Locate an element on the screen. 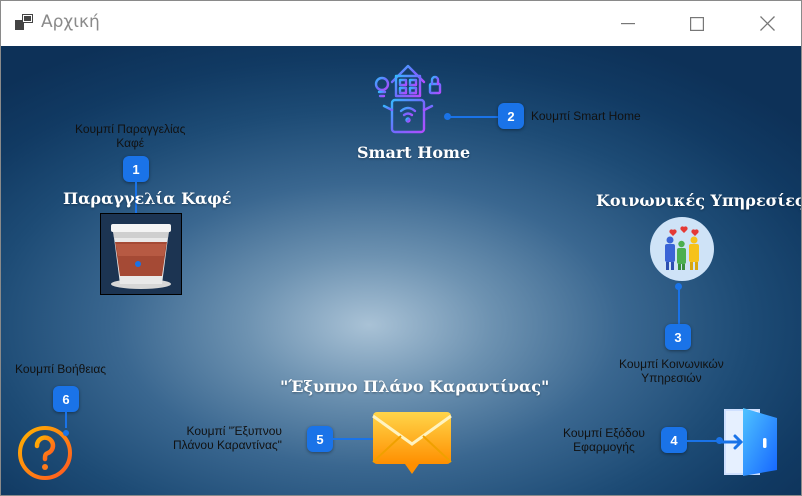 This screenshot has height=496, width=802. callout-6-text: Κουμπί Βοήθειας is located at coordinates (61, 369).